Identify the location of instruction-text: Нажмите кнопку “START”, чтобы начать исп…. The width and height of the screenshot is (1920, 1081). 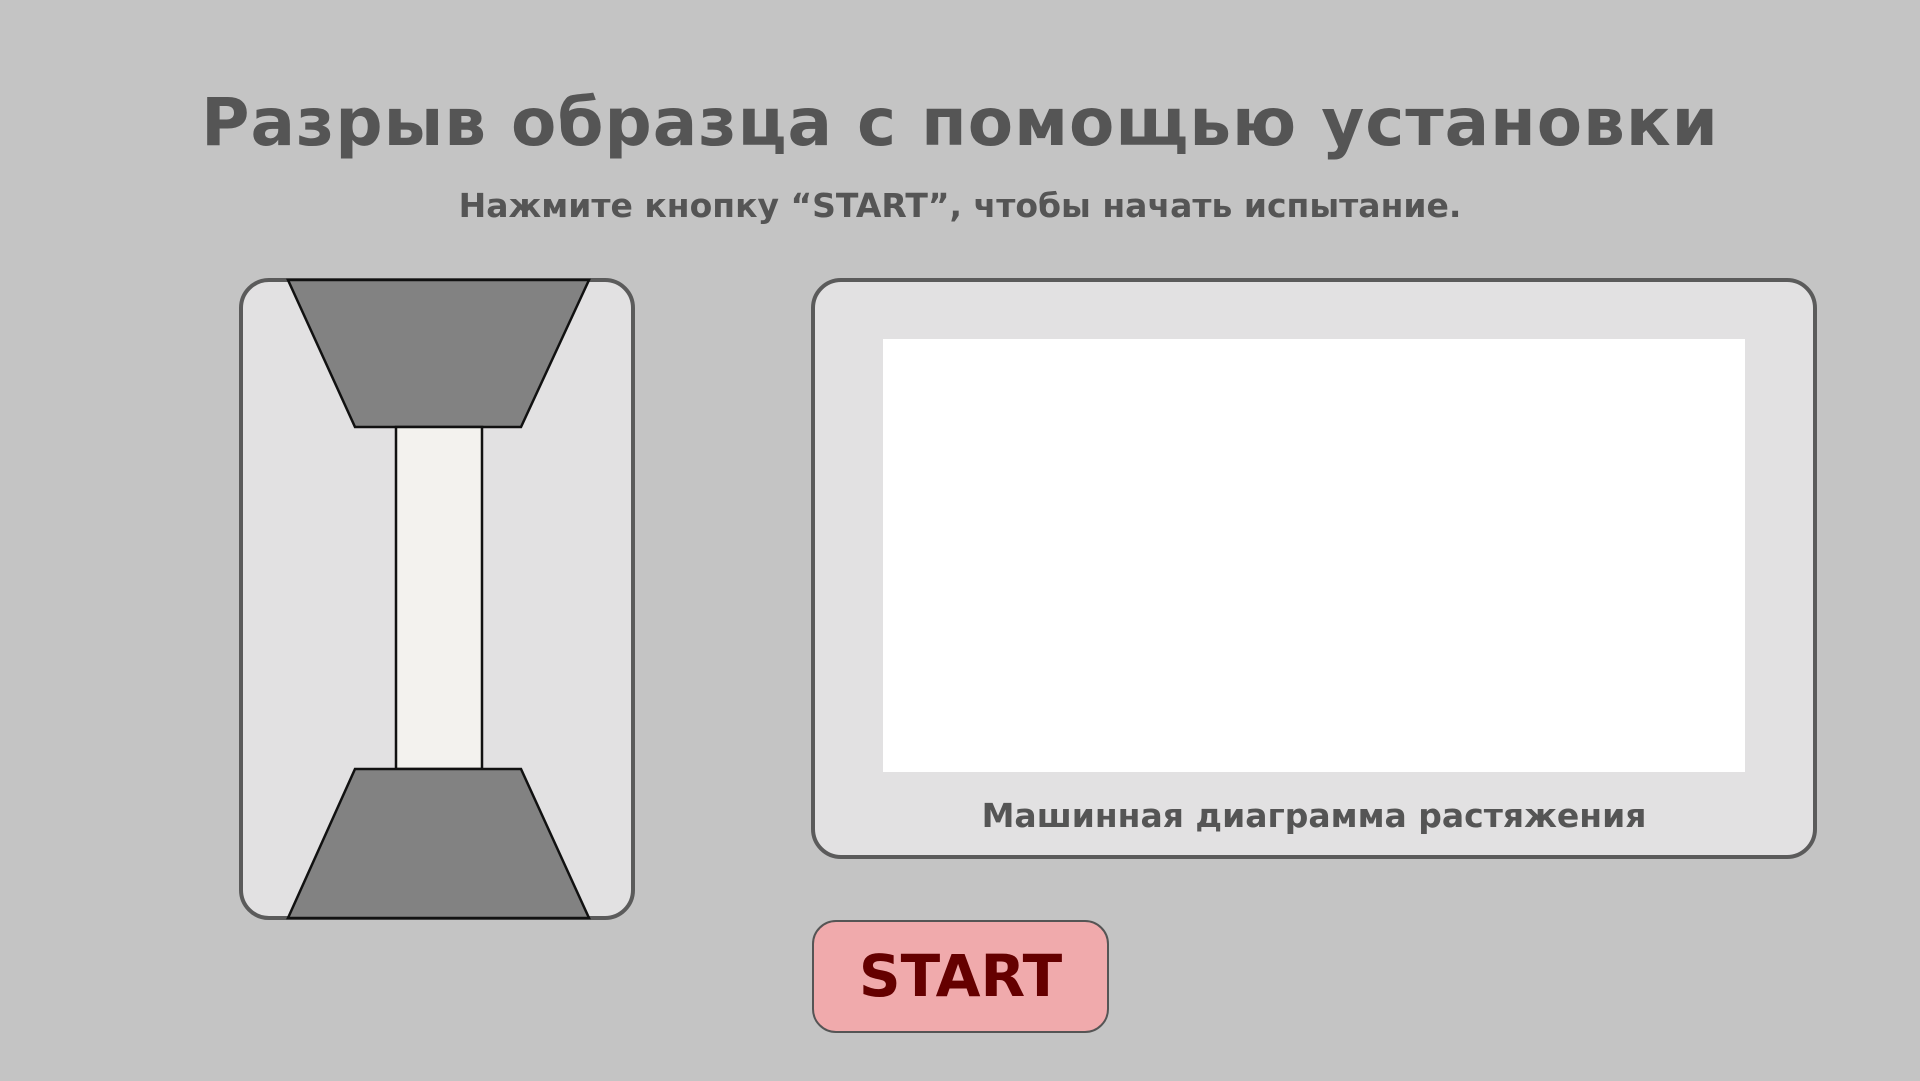
(960, 205).